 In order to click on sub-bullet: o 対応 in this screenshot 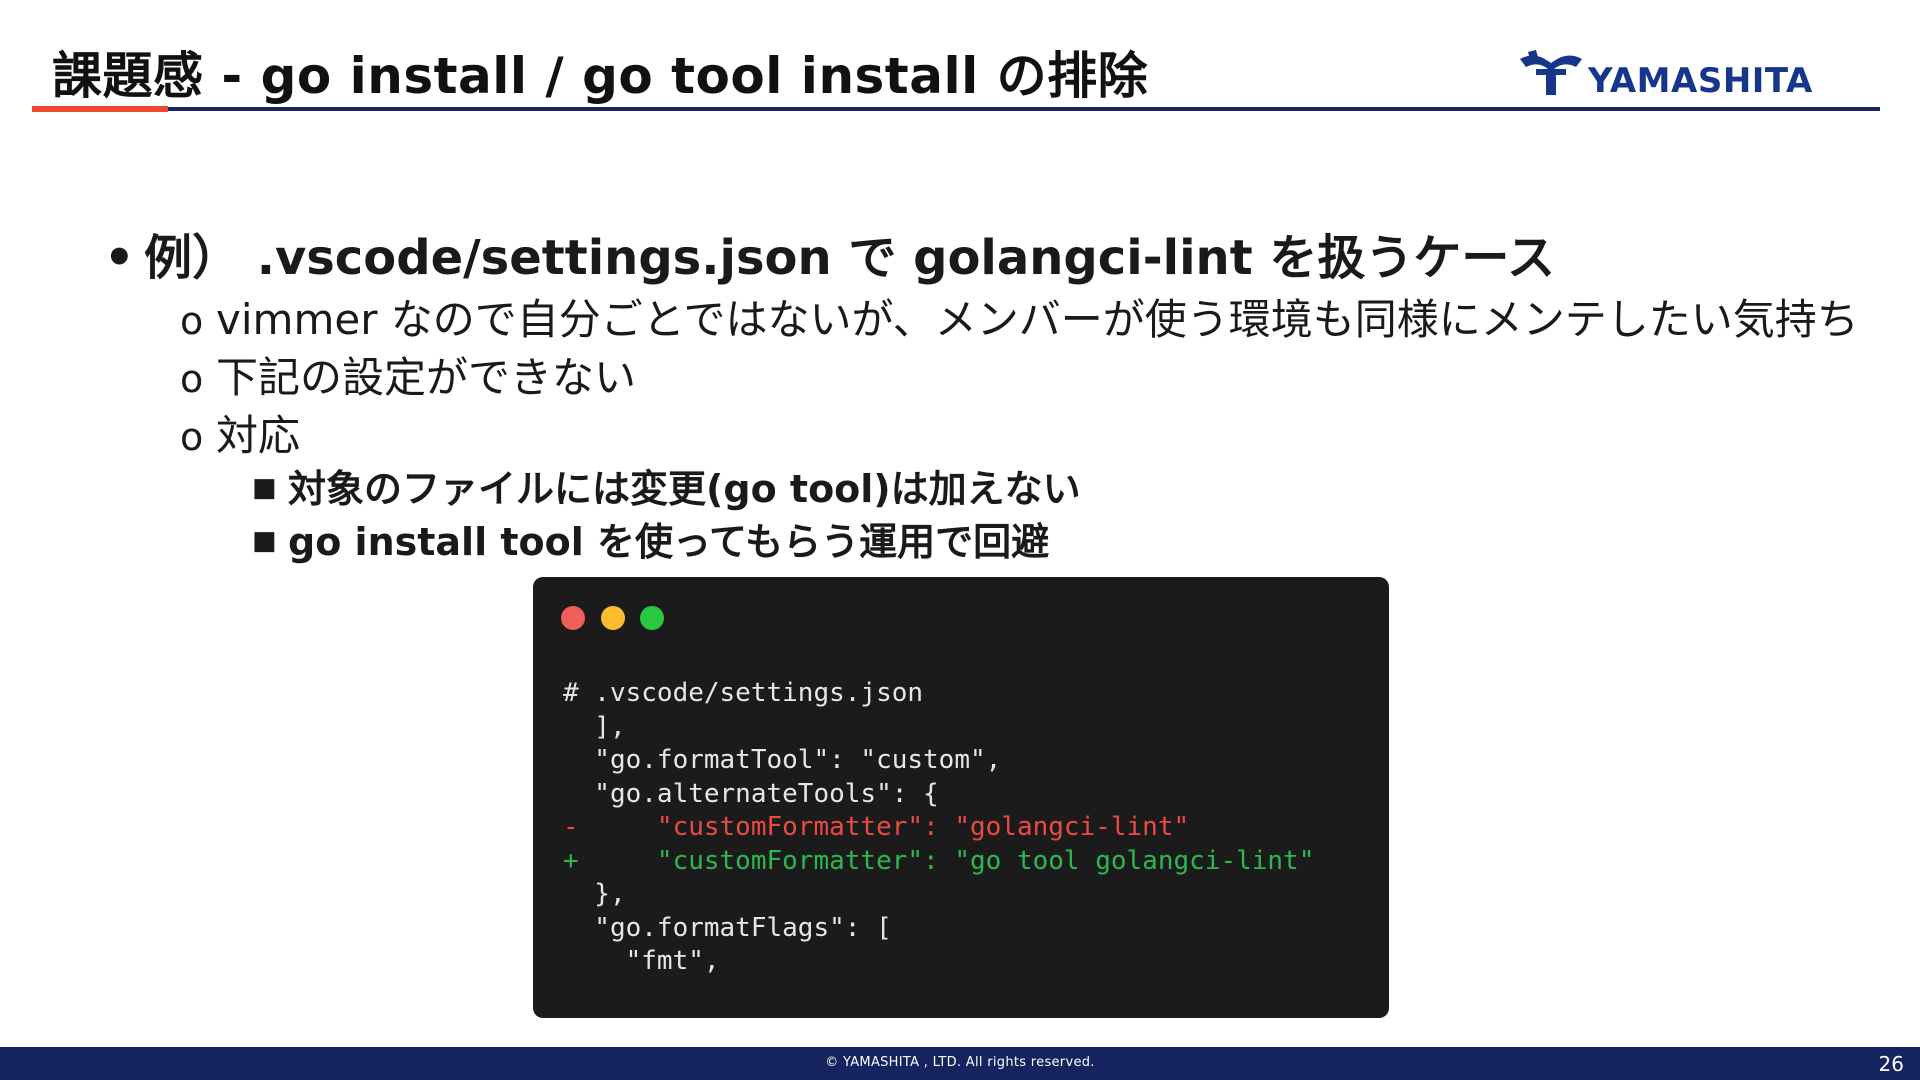, I will do `click(240, 432)`.